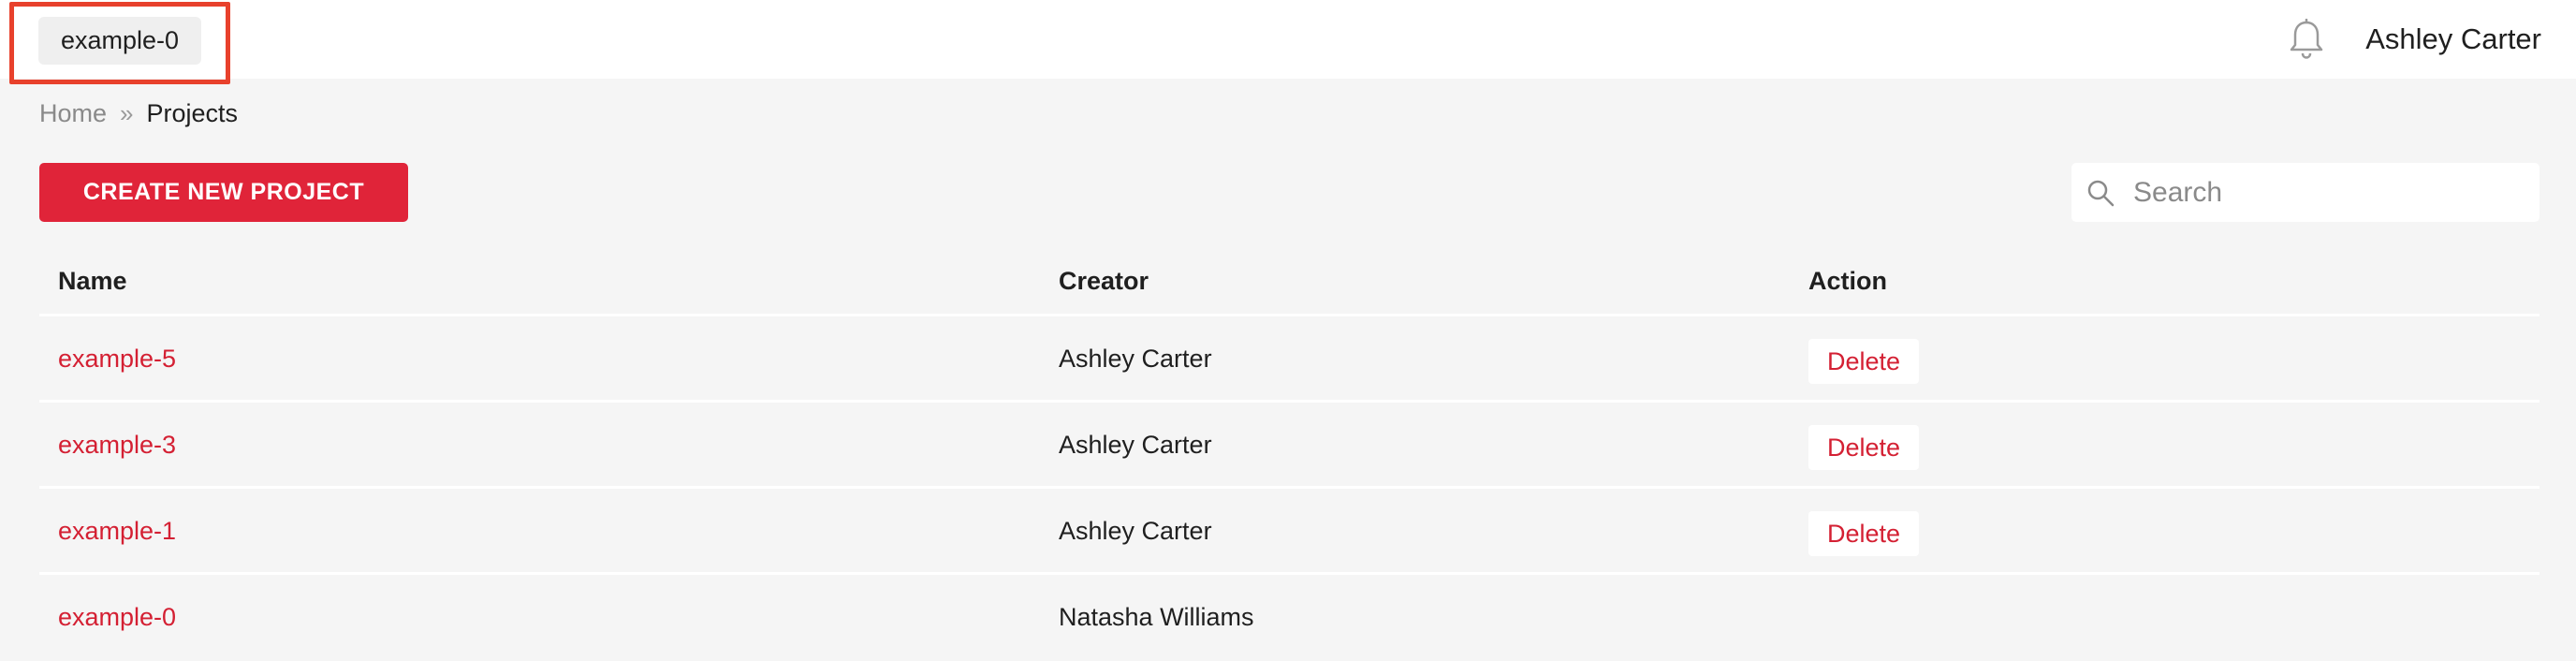  I want to click on project-name-link: example-1, so click(117, 531).